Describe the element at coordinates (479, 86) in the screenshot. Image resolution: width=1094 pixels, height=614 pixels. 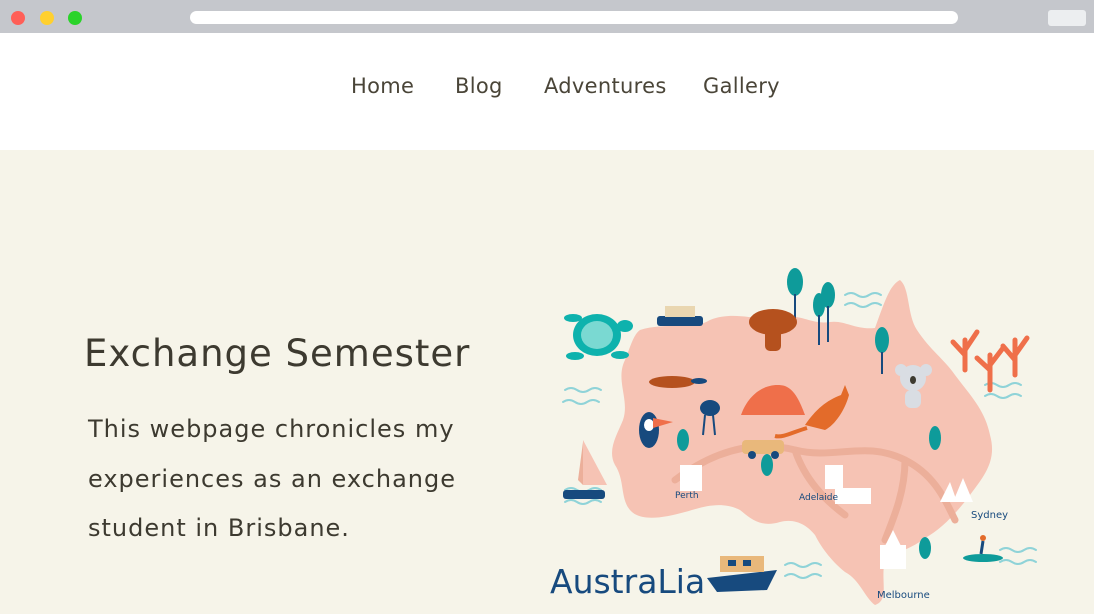
I see `nav-link-blog: Blog` at that location.